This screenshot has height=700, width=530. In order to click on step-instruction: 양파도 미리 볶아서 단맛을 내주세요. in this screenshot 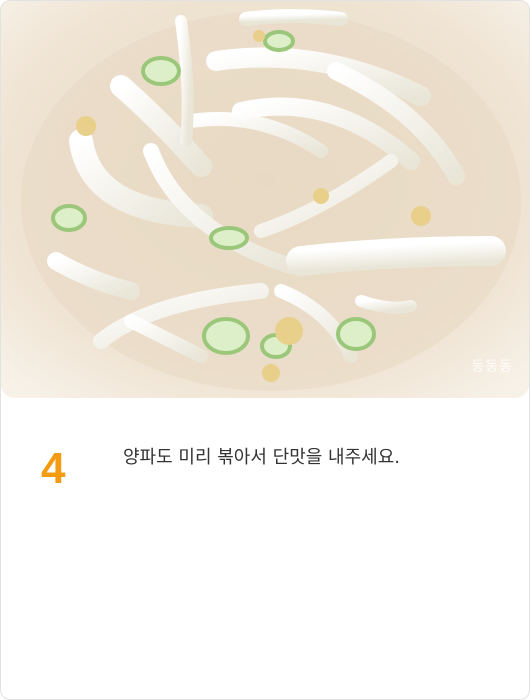, I will do `click(262, 457)`.